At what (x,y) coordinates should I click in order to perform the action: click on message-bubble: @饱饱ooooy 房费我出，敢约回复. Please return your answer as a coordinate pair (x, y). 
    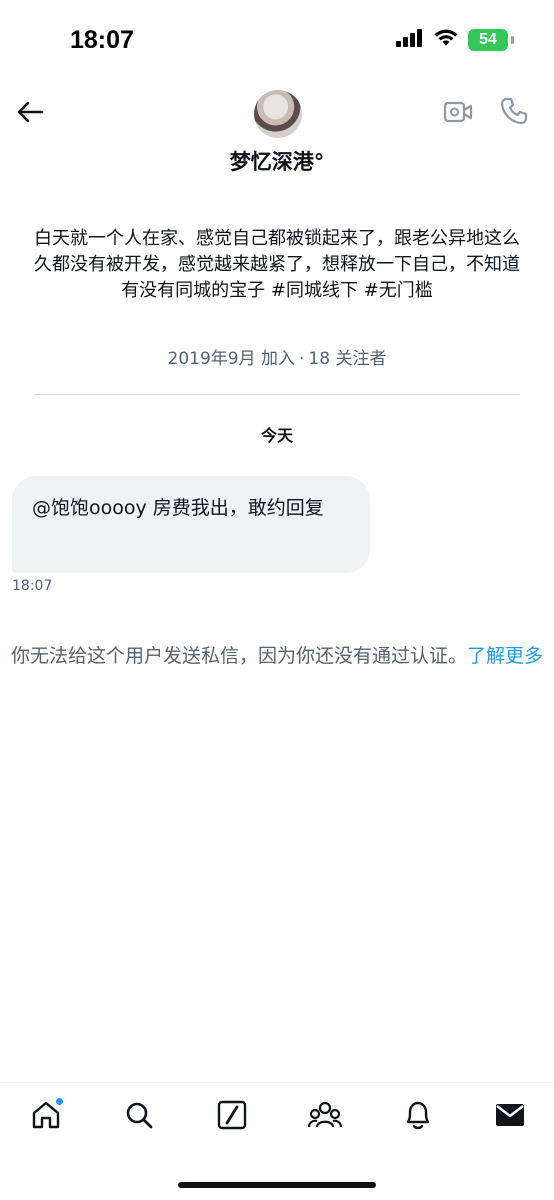
    Looking at the image, I should click on (191, 524).